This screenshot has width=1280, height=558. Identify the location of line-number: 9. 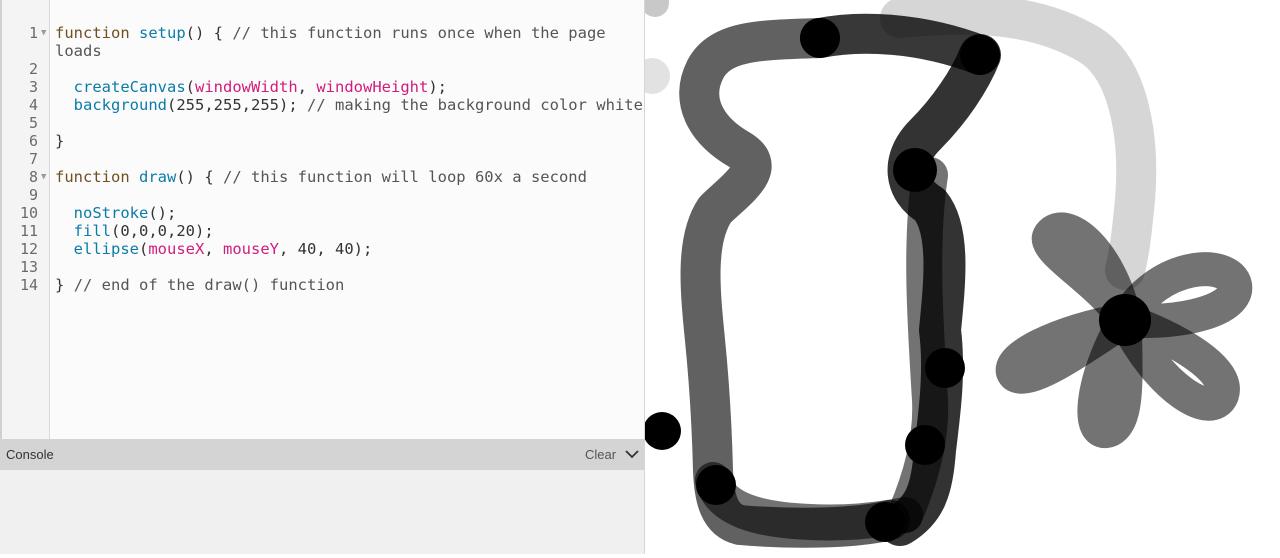
(33, 195).